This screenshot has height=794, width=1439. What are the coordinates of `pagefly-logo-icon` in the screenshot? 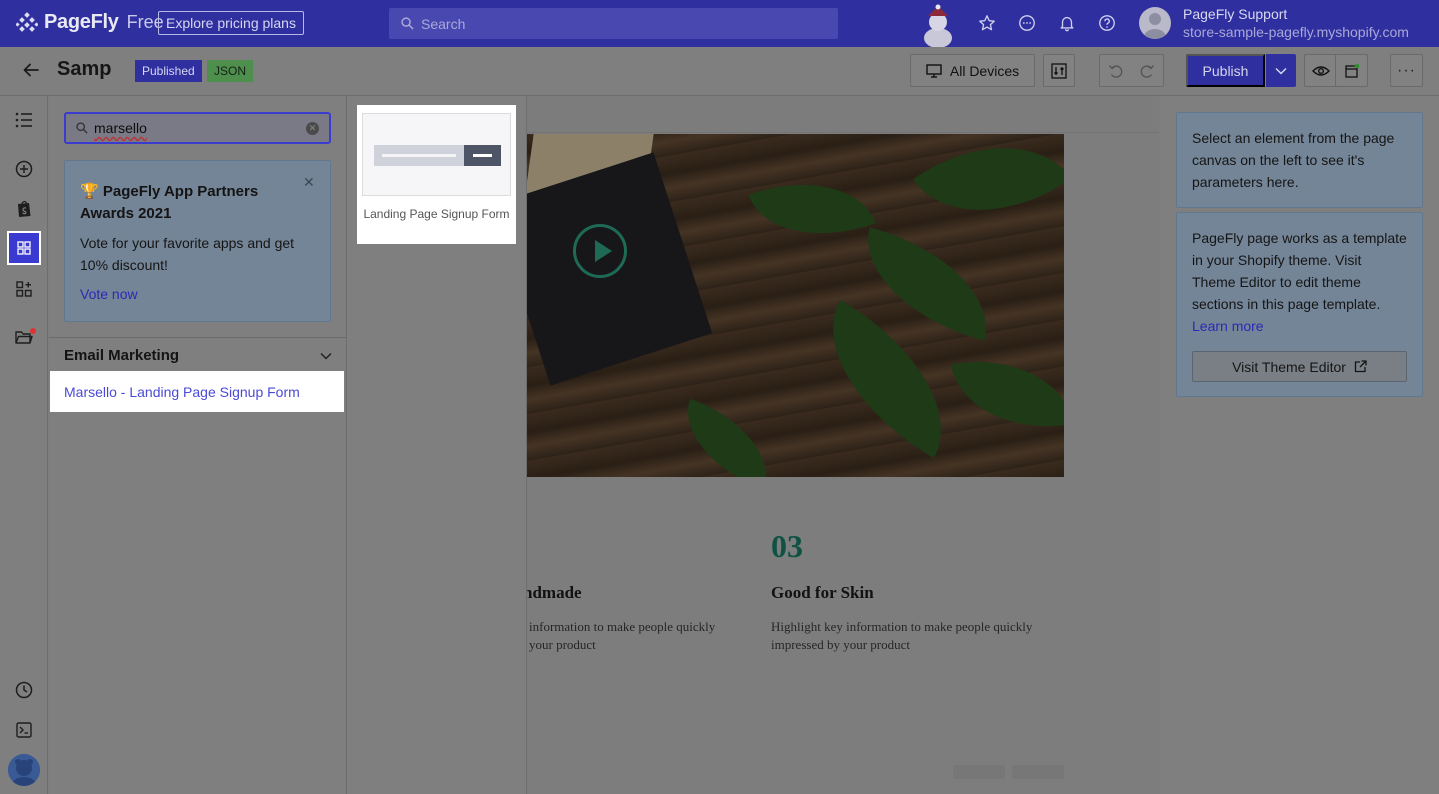 It's located at (27, 21).